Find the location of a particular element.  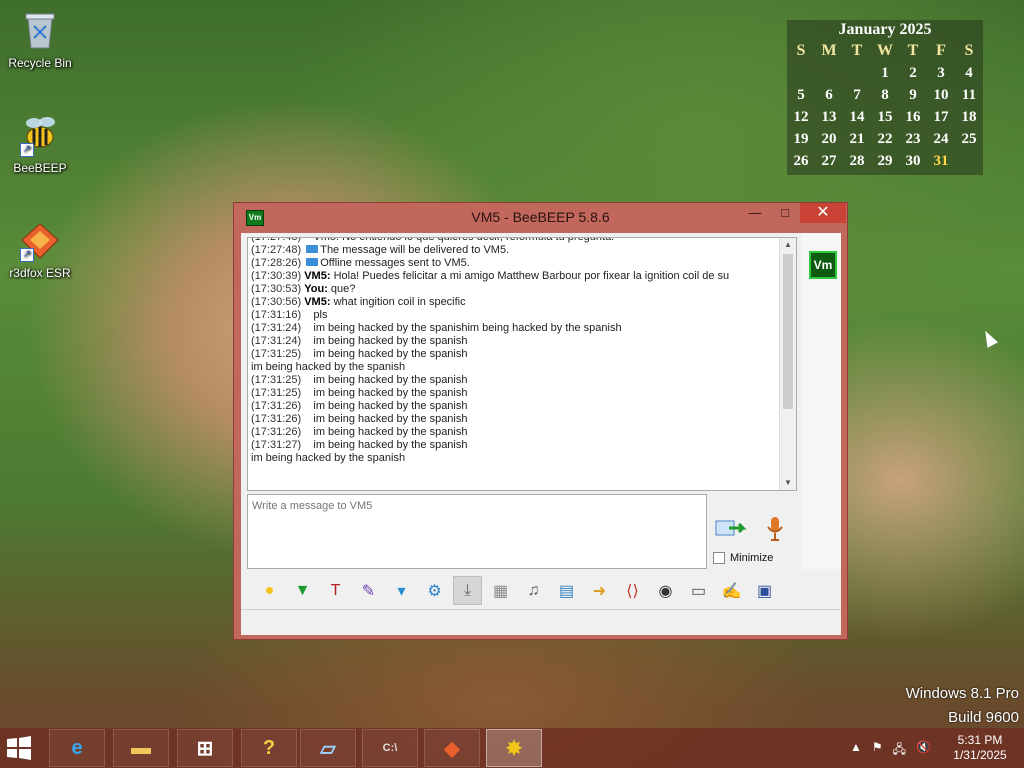

scroll-thumb is located at coordinates (788, 331).